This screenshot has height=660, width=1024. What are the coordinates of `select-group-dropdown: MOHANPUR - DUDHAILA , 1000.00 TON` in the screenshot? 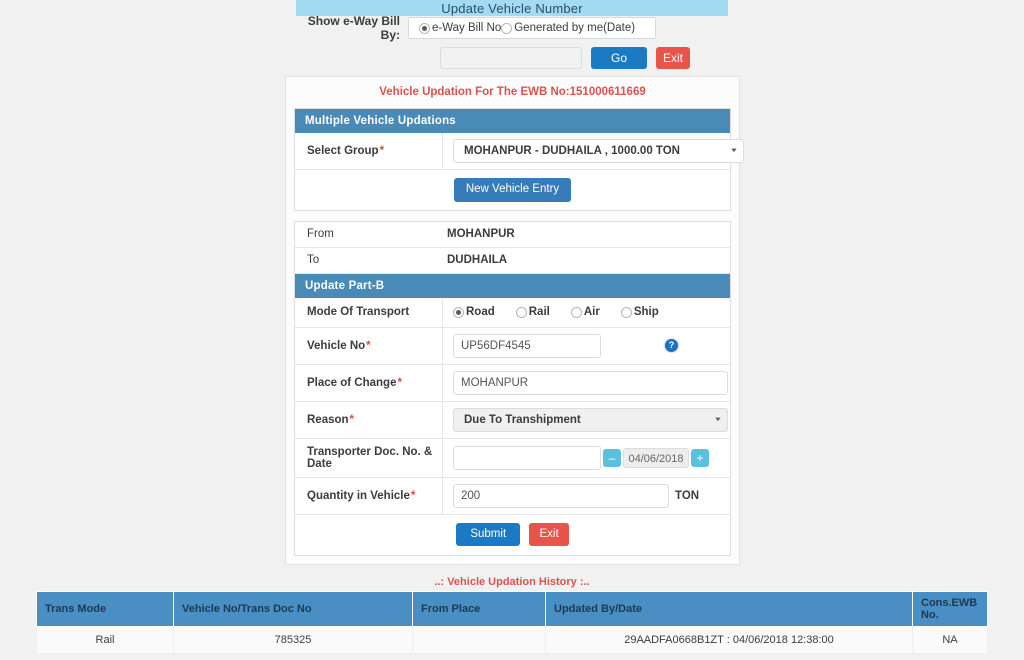 It's located at (598, 151).